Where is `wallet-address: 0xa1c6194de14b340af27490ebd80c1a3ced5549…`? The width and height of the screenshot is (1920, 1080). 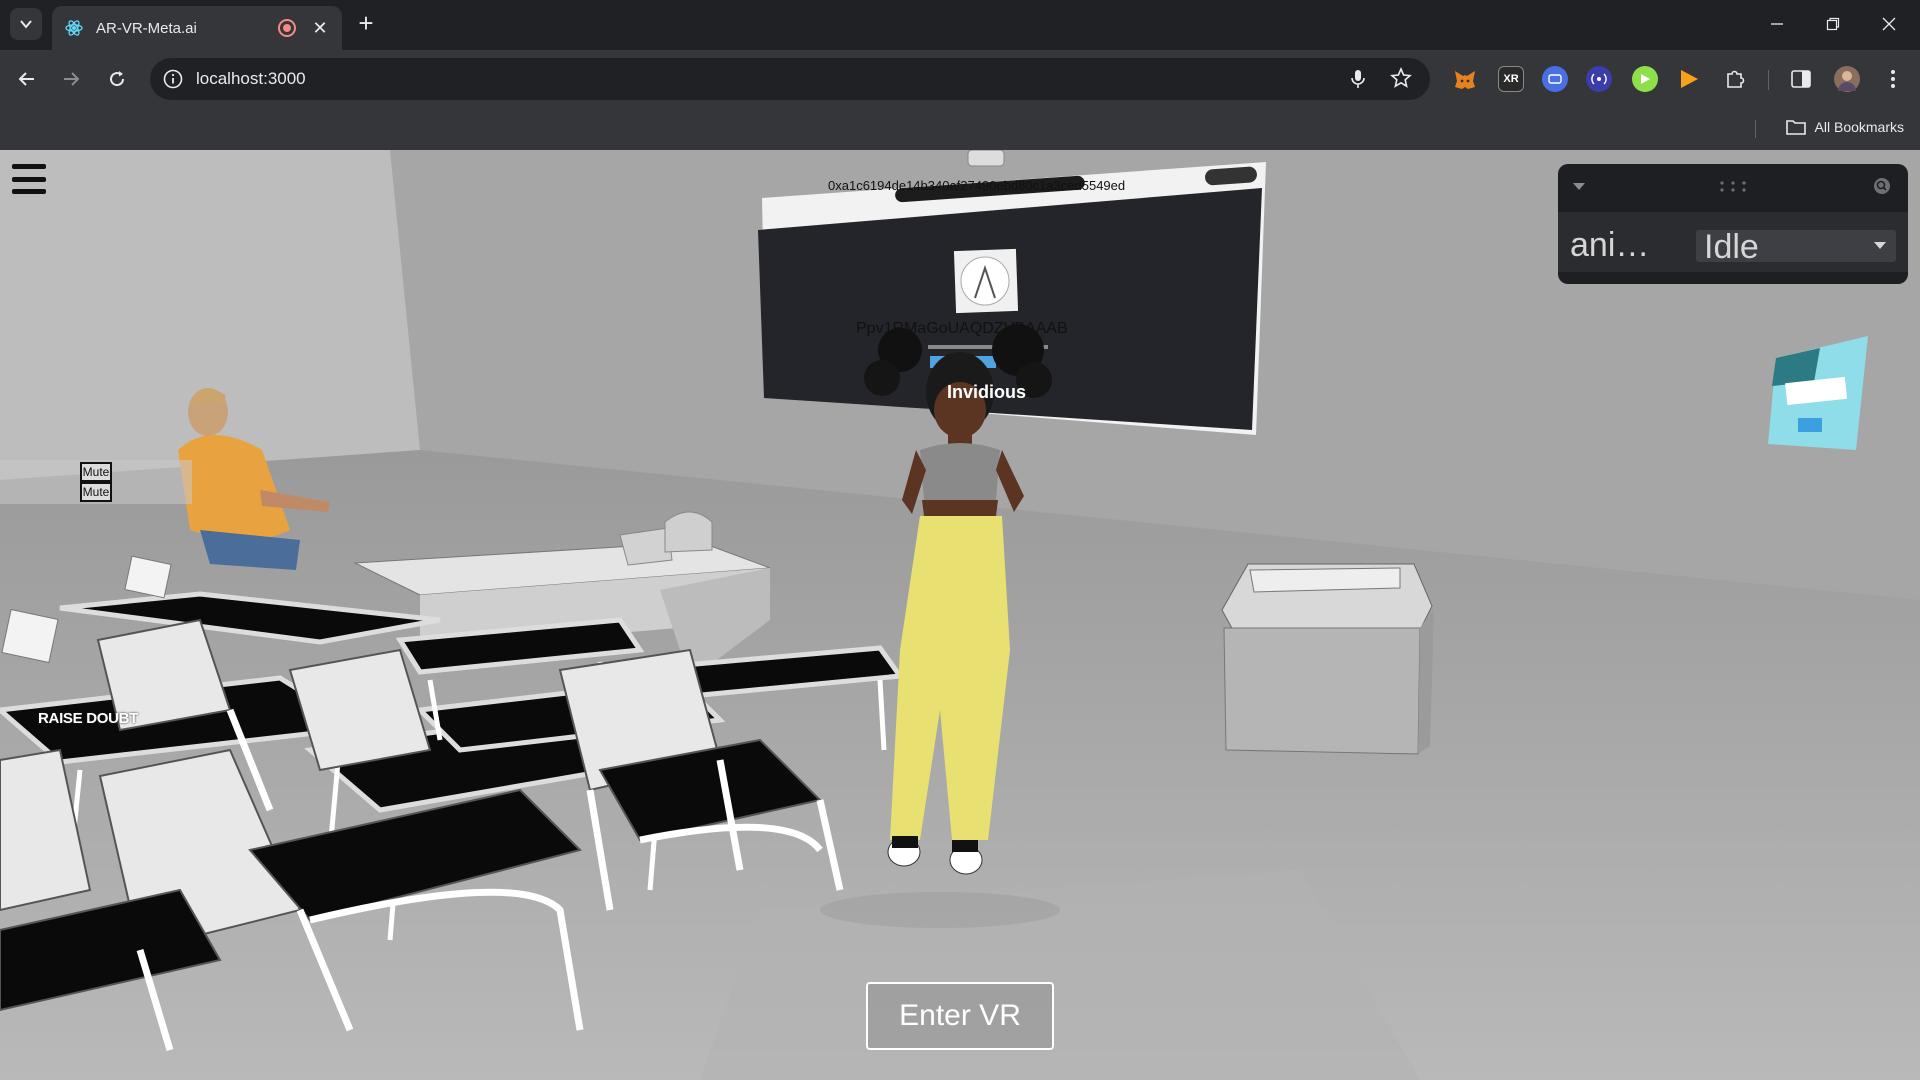
wallet-address: 0xa1c6194de14b340af27490ebd80c1a3ced5549… is located at coordinates (977, 185).